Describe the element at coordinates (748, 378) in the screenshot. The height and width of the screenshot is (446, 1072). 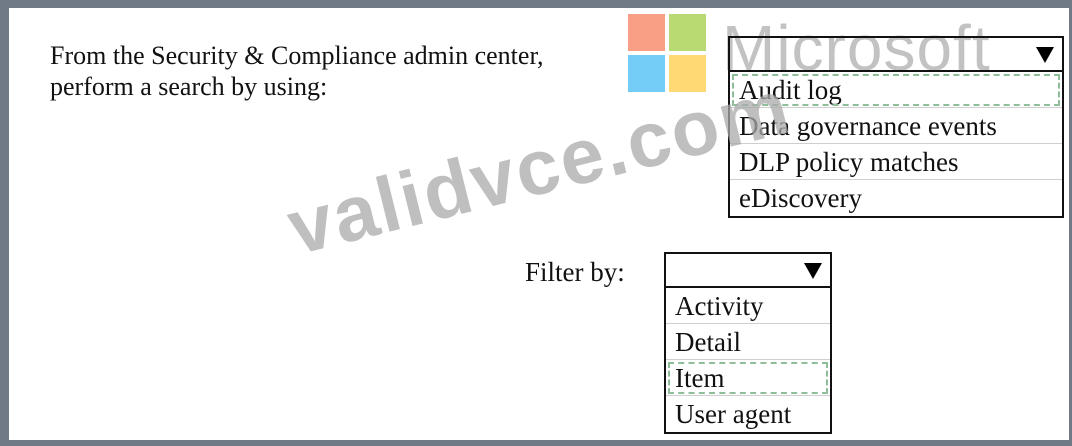
I see `option-item: Item` at that location.